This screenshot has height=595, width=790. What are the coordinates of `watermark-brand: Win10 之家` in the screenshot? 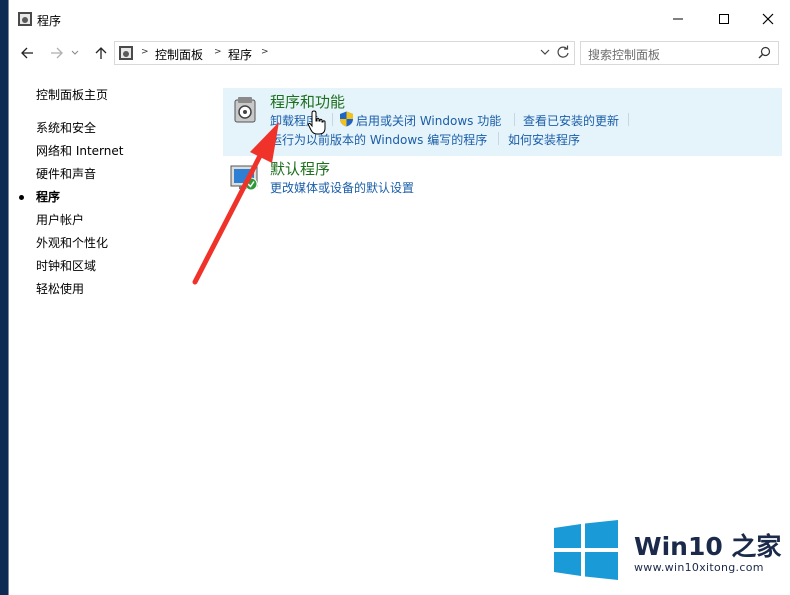 It's located at (708, 546).